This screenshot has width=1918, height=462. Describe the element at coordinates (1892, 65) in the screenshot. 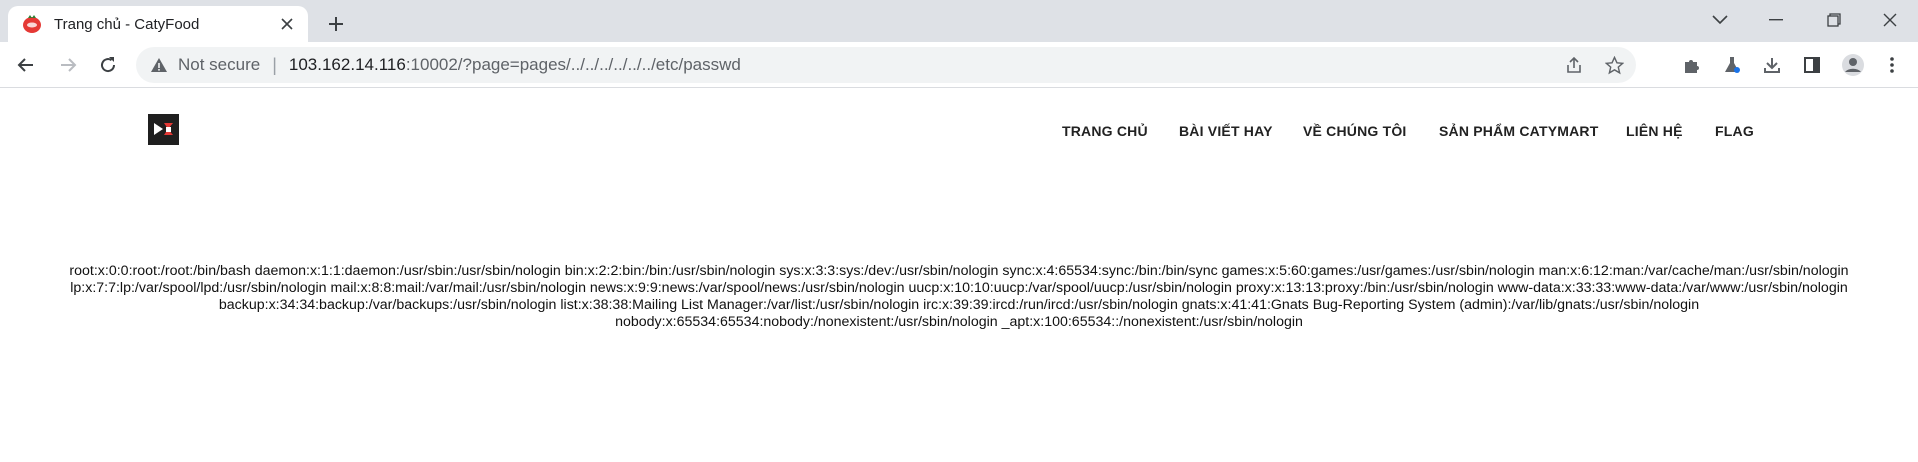

I see `menu-icon` at that location.